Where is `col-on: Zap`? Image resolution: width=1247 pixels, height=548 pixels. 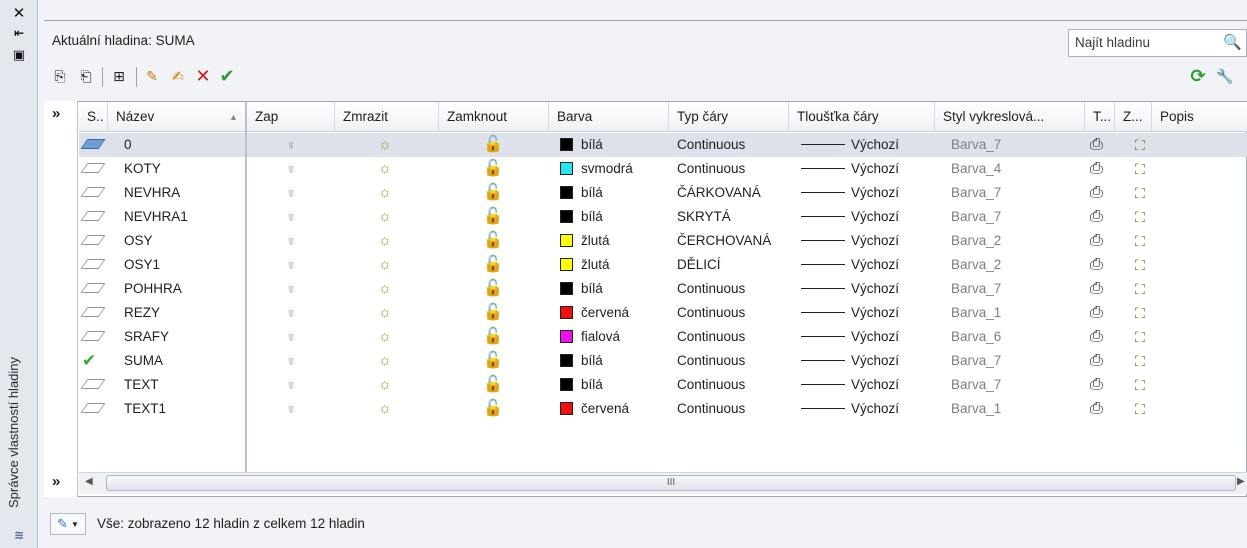
col-on: Zap is located at coordinates (291, 117).